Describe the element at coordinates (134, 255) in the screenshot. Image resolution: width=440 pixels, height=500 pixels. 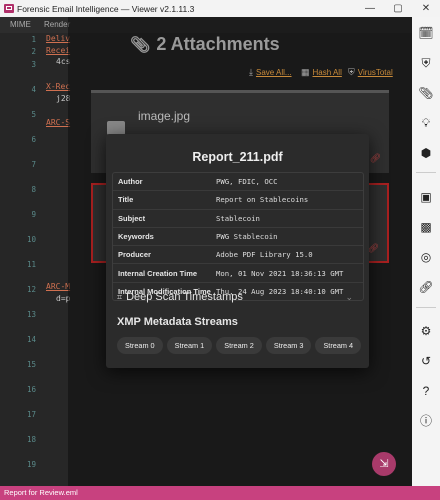
I see `metadata-key: Producer` at that location.